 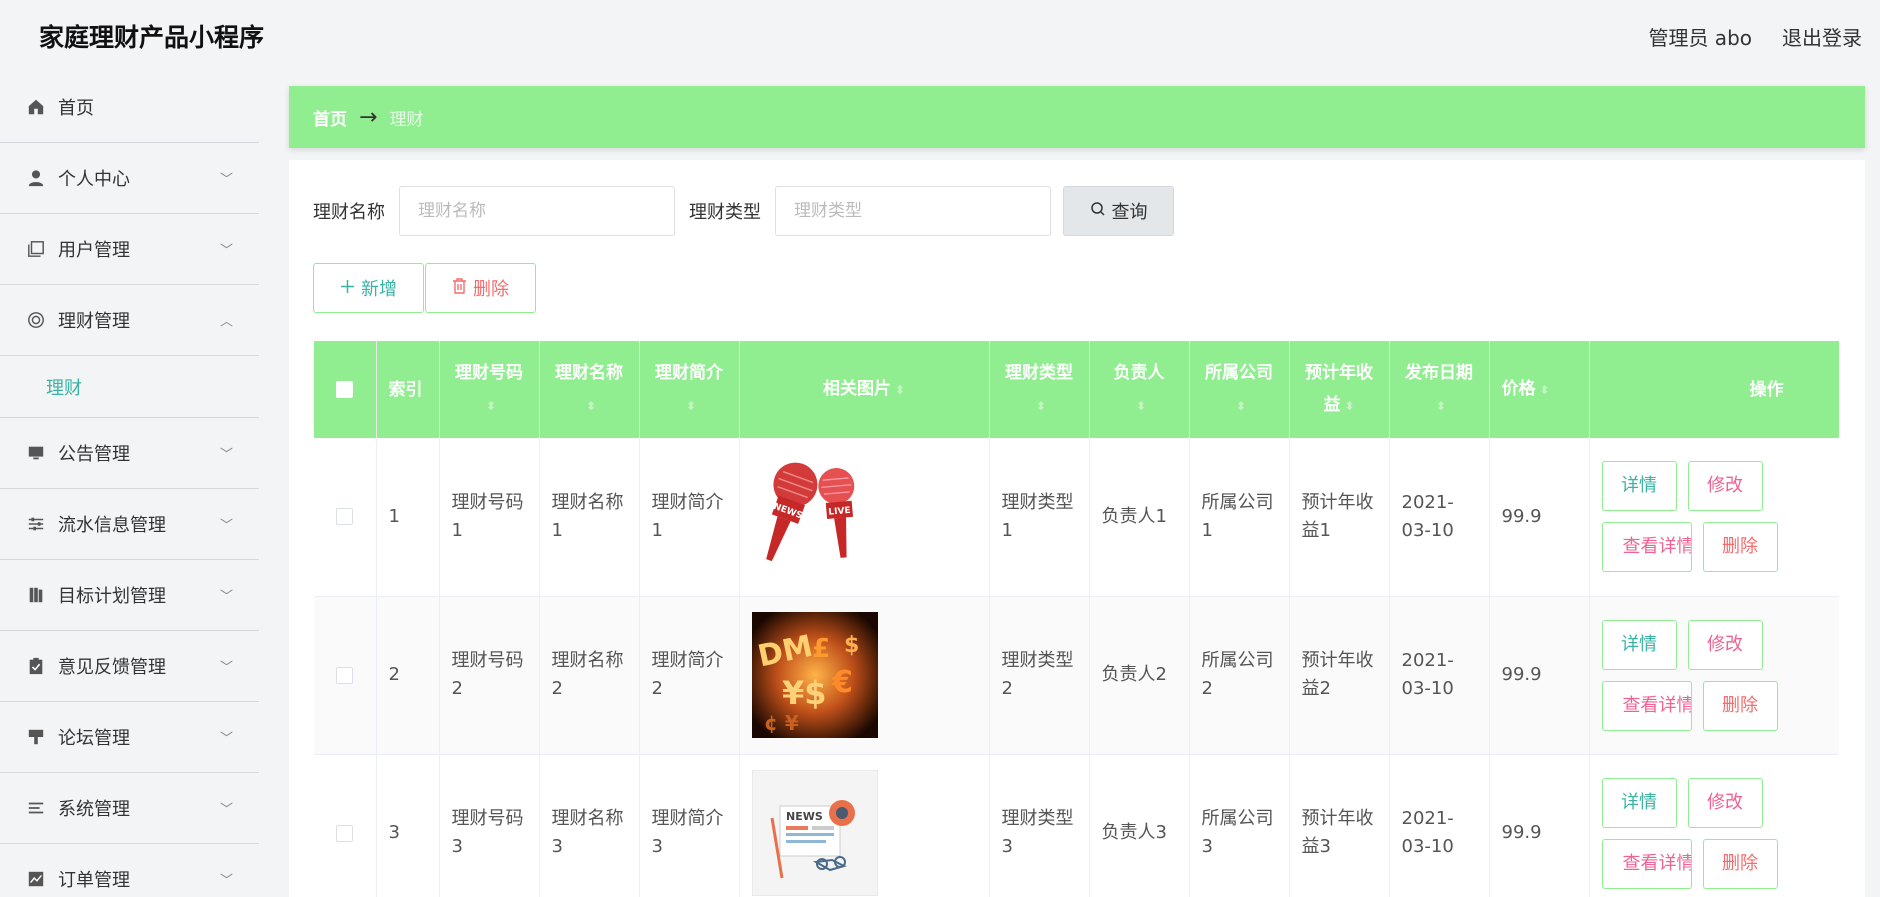 What do you see at coordinates (406, 119) in the screenshot?
I see `breadcrumb-current: 理财` at bounding box center [406, 119].